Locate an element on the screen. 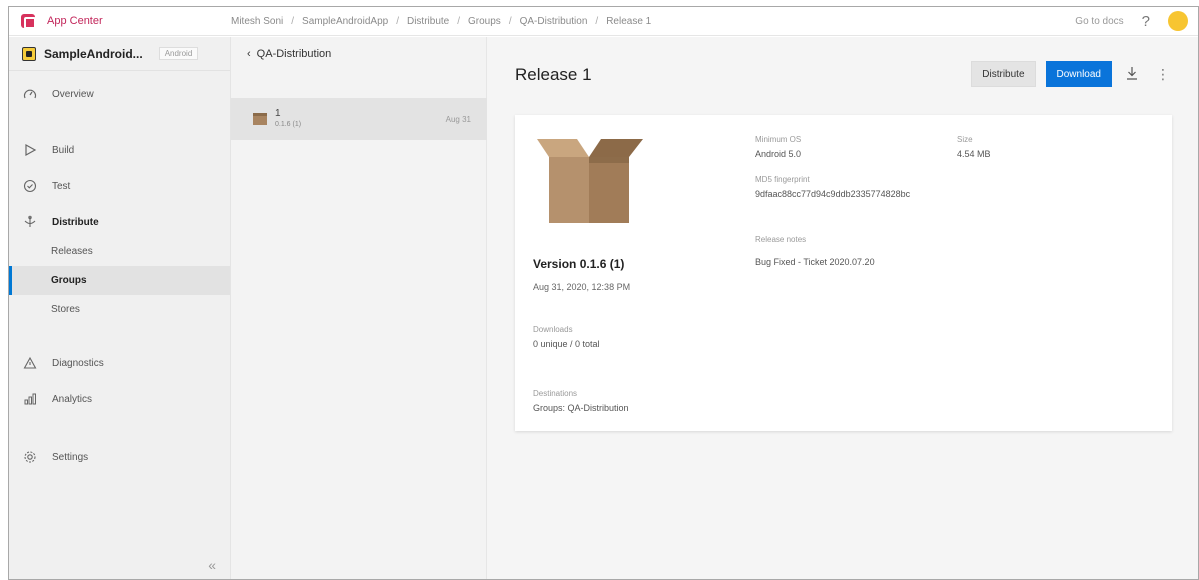 This screenshot has width=1199, height=580. sidebar-item-label: Diagnostics is located at coordinates (78, 363).